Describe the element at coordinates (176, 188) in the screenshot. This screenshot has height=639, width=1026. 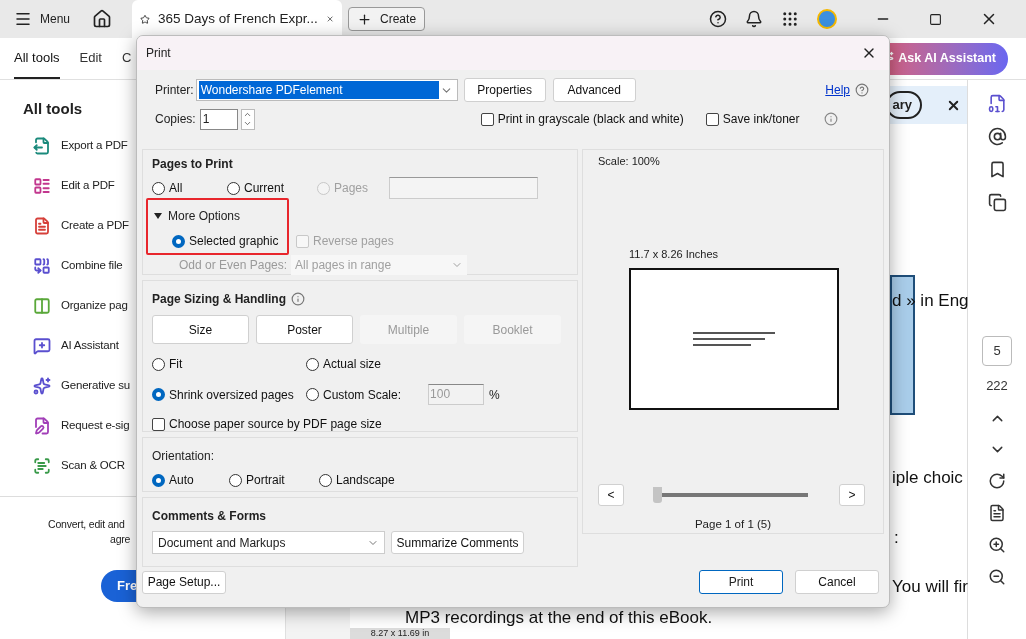
I see `radio-label: All` at that location.